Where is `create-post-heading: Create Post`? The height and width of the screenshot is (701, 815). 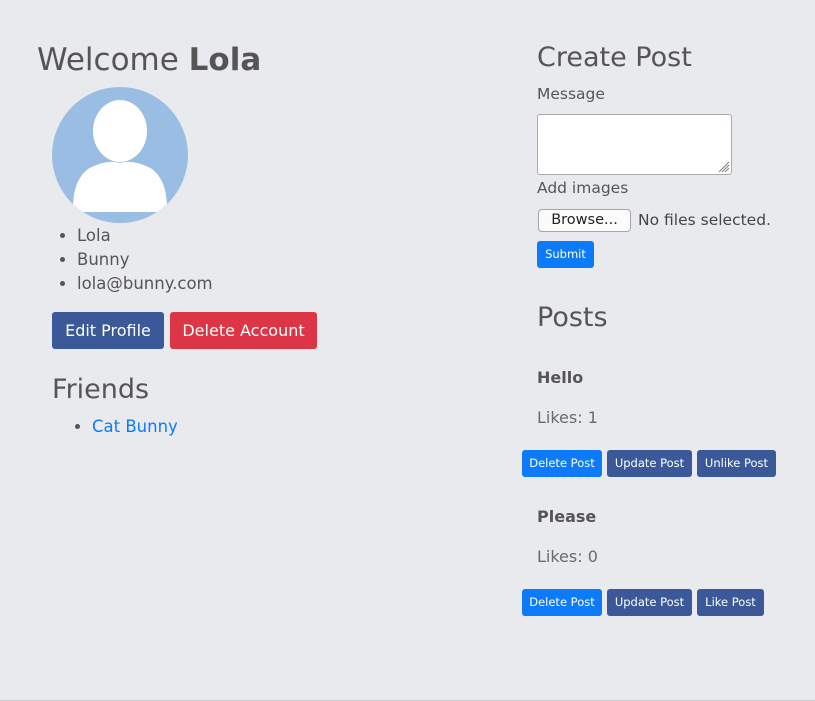 create-post-heading: Create Post is located at coordinates (614, 57).